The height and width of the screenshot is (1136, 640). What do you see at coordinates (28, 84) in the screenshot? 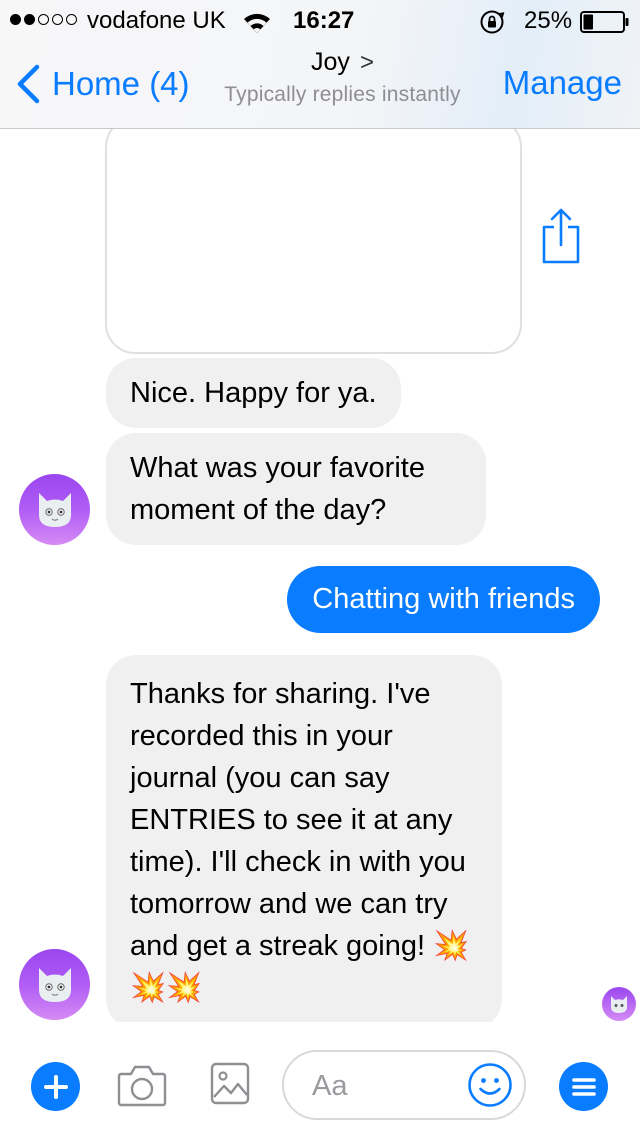
I see `chevron-left-icon` at bounding box center [28, 84].